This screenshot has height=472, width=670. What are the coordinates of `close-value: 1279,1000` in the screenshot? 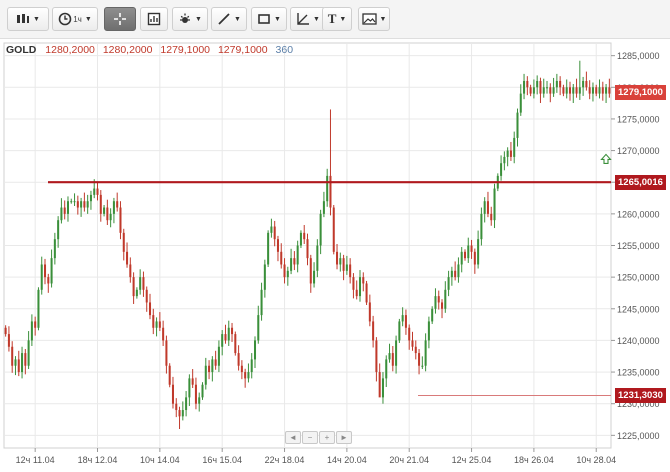 It's located at (242, 50).